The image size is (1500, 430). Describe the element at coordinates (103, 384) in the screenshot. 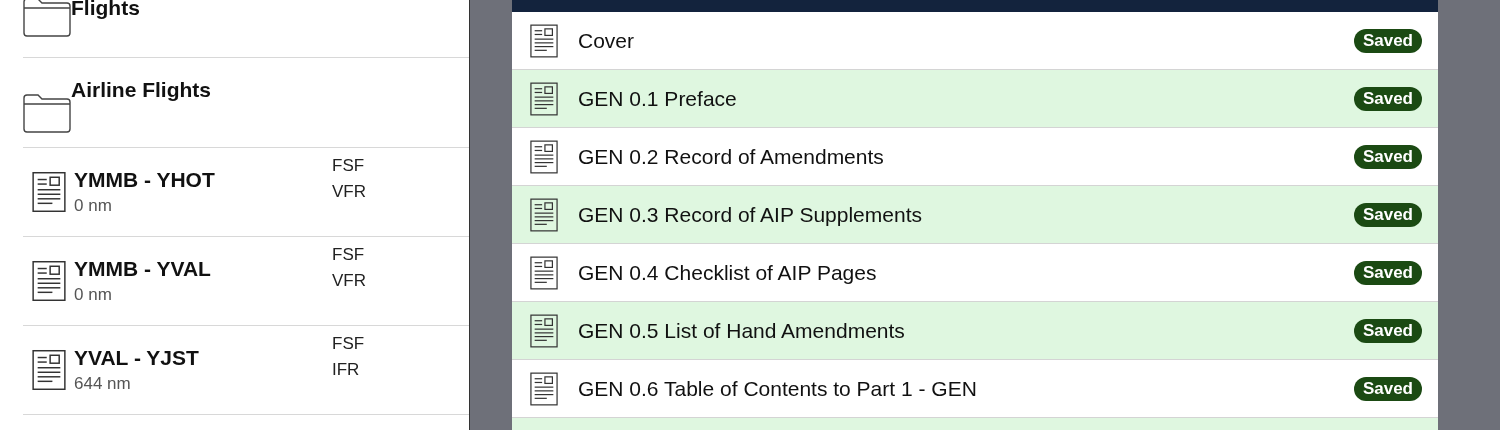

I see `flight-distance: 644 nm` at that location.